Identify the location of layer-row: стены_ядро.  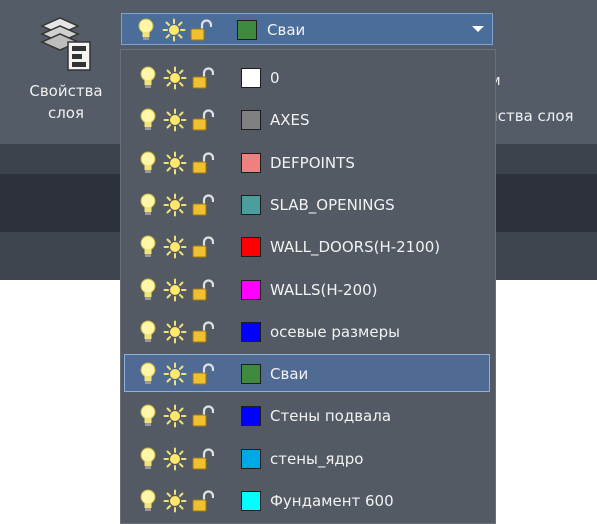
(307, 458).